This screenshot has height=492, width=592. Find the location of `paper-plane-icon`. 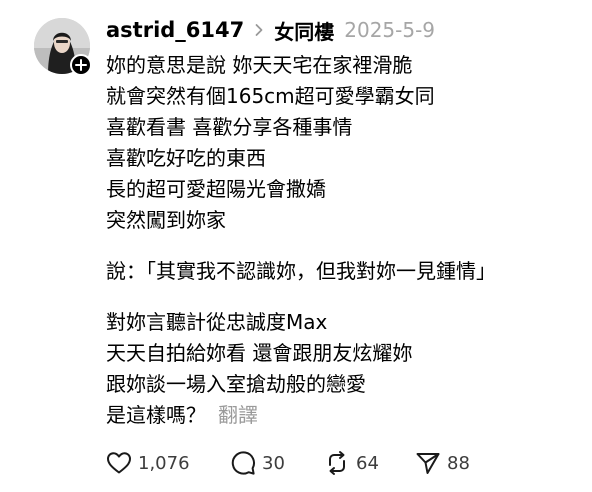

paper-plane-icon is located at coordinates (428, 463).